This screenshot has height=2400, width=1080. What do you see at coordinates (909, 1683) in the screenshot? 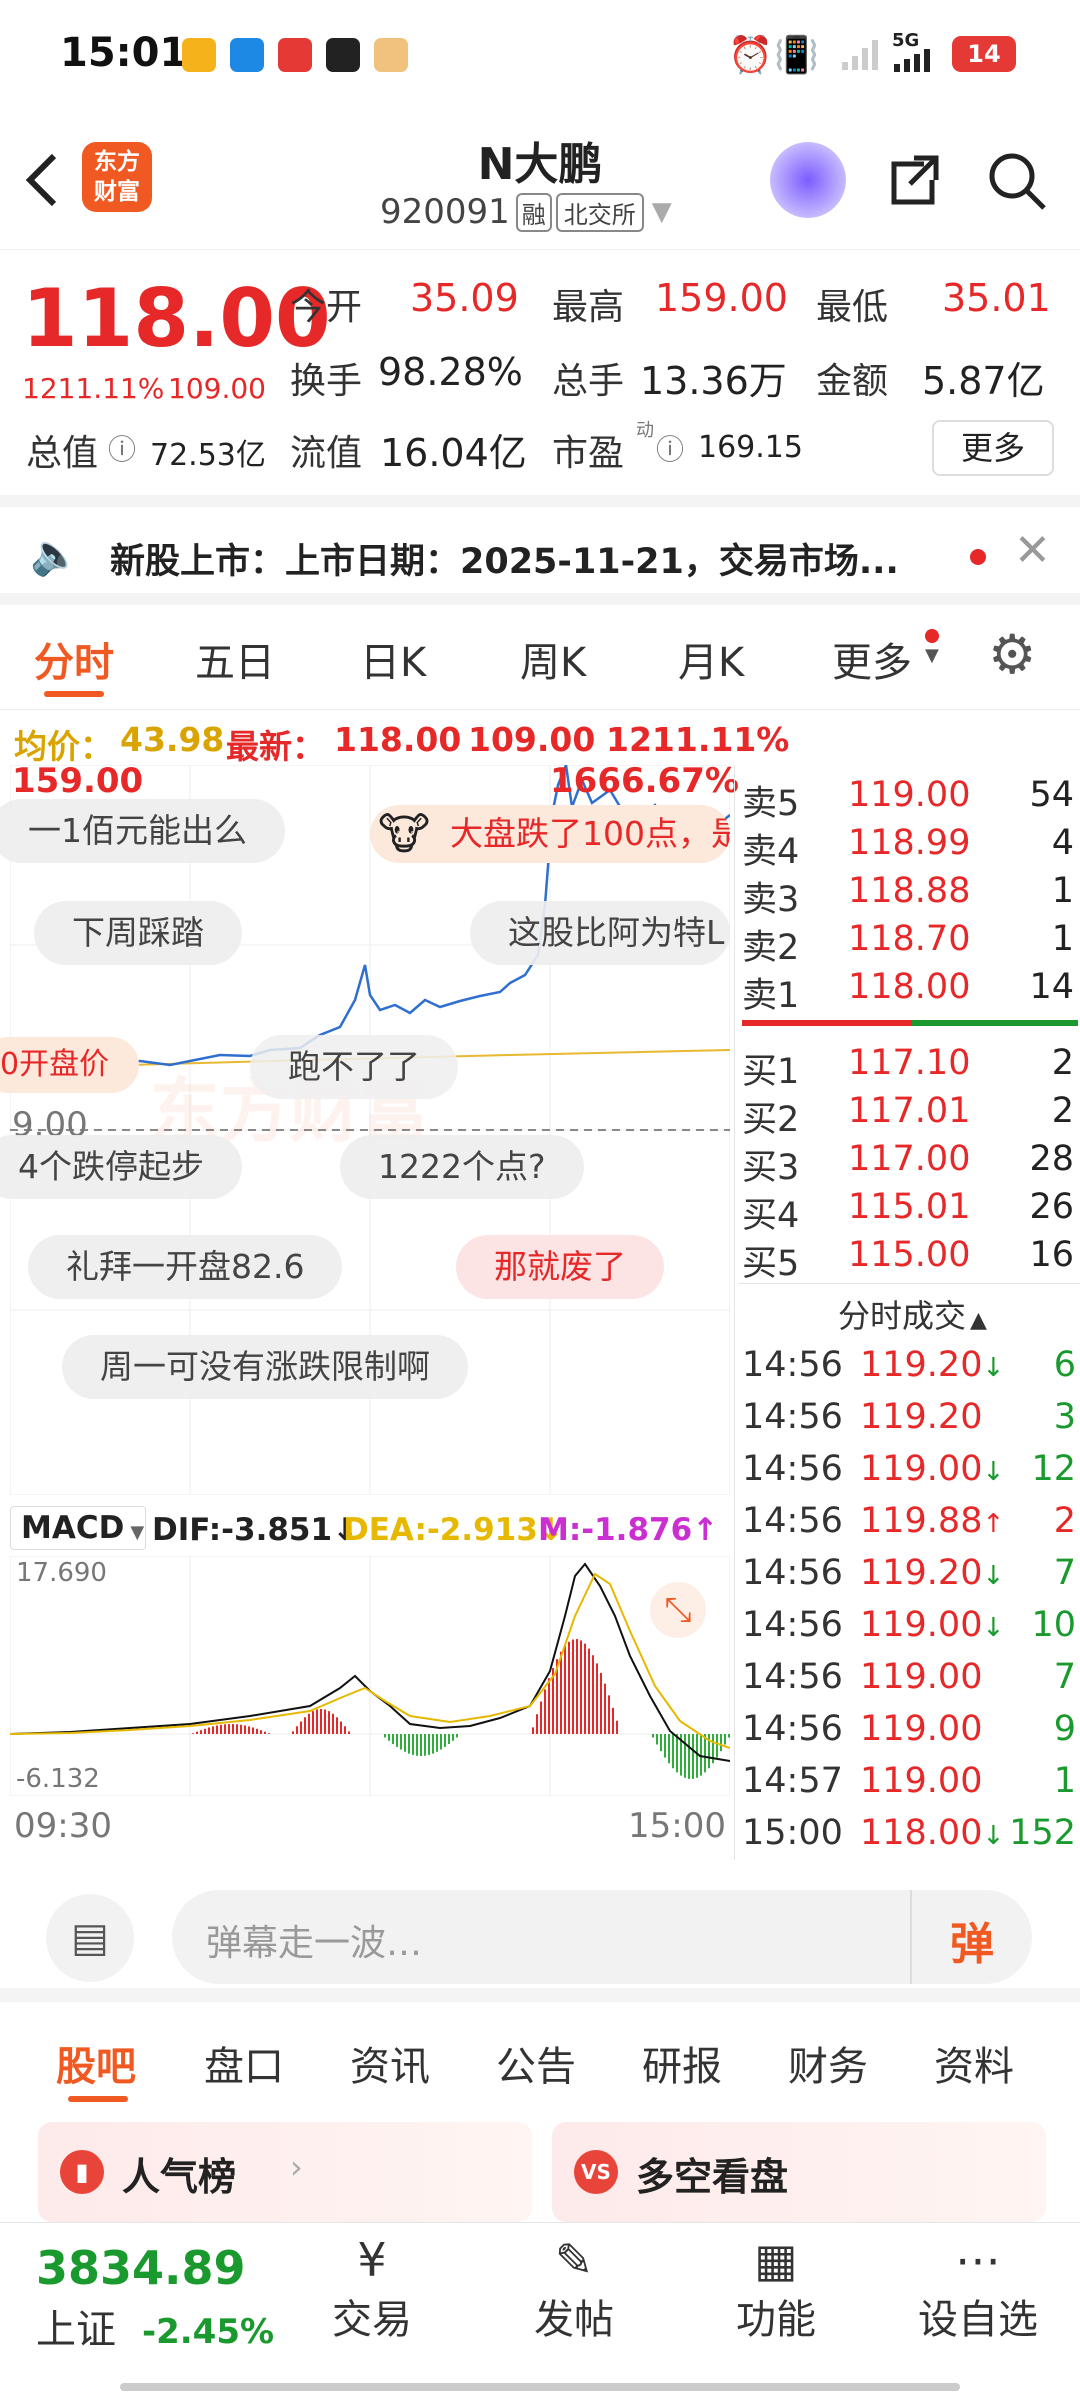
I see `trade-row: 14:56 119.00 7` at bounding box center [909, 1683].